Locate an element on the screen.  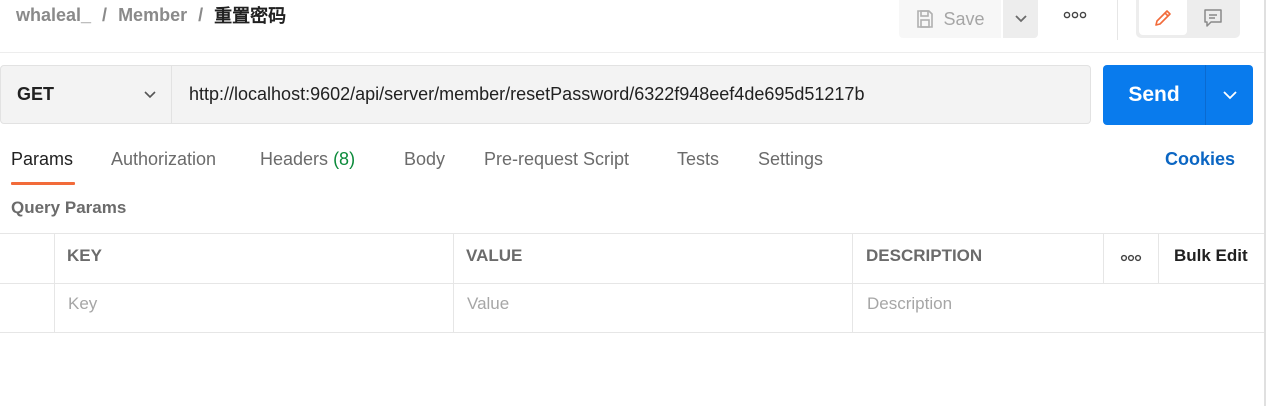
tab-tests: Tests is located at coordinates (698, 161).